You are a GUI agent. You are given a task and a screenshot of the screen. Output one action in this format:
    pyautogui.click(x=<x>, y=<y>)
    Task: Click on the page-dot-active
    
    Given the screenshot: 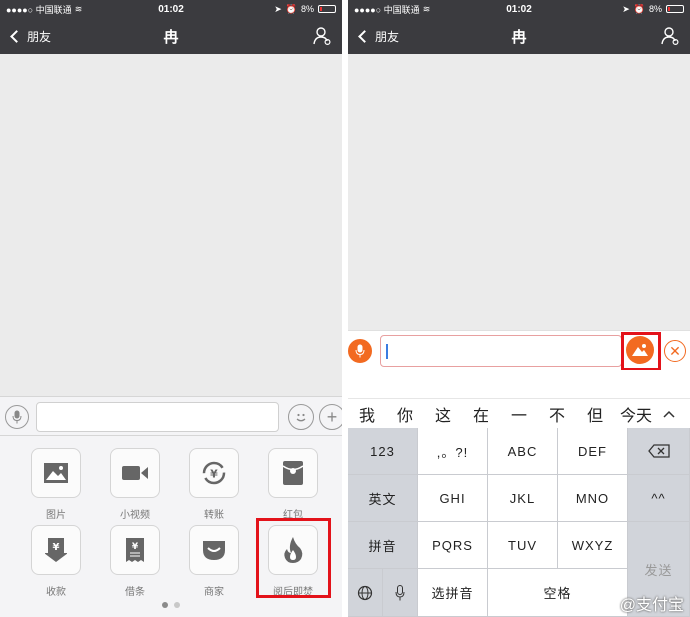 What is the action you would take?
    pyautogui.click(x=165, y=605)
    